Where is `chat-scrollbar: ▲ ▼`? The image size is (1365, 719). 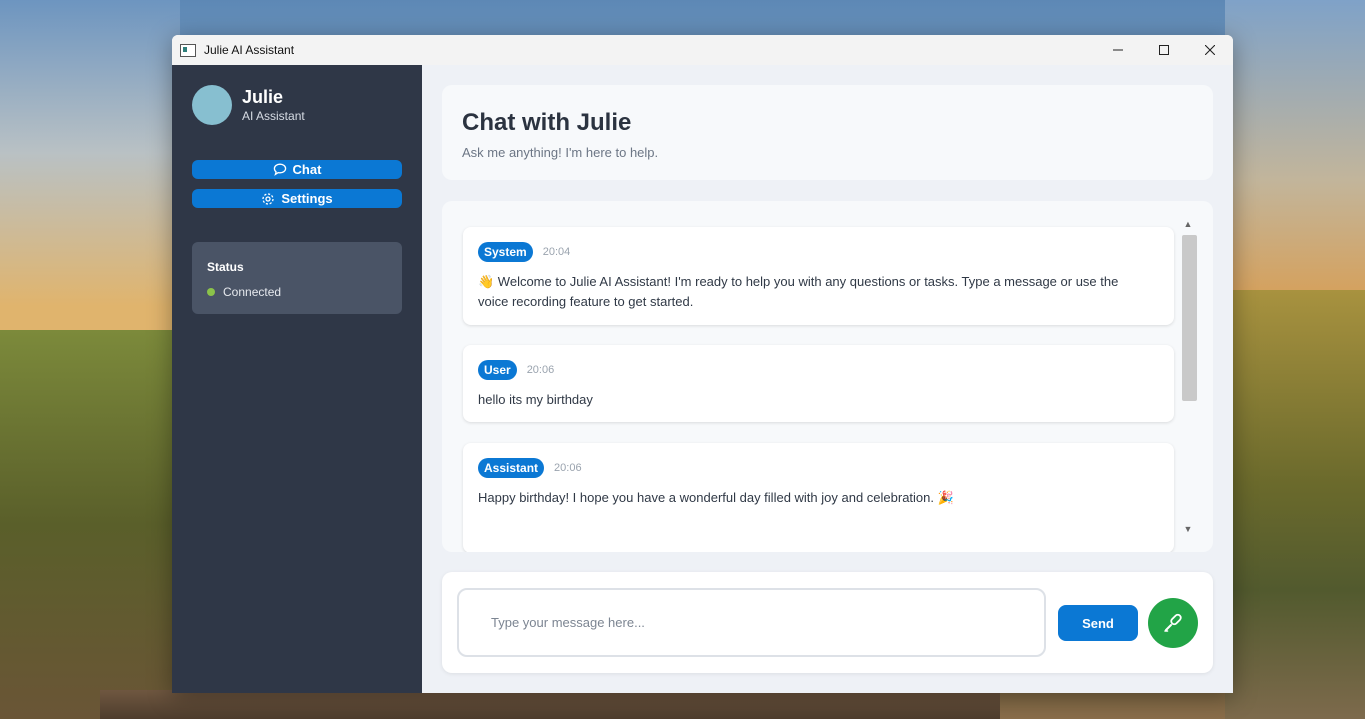
chat-scrollbar: ▲ ▼ is located at coordinates (1188, 376).